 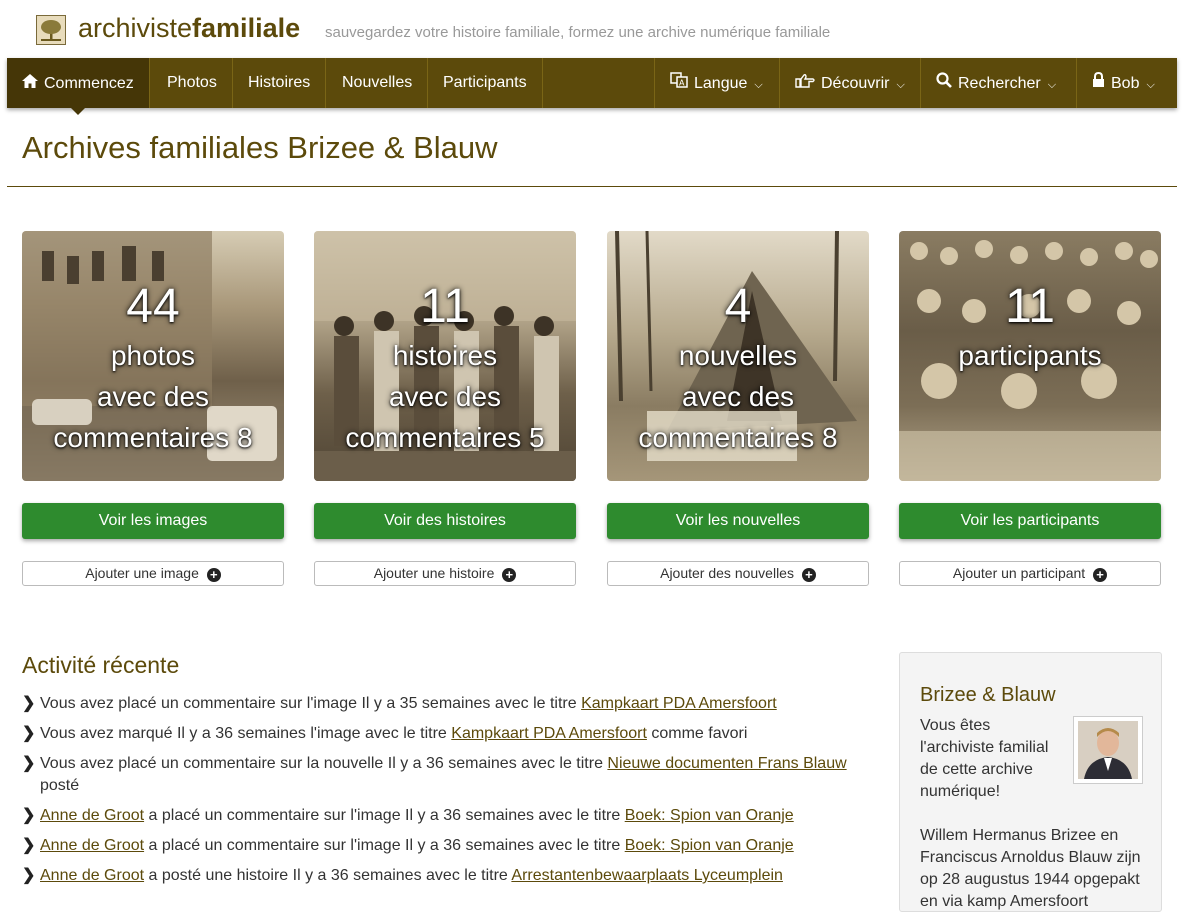 What do you see at coordinates (445, 306) in the screenshot?
I see `count-histoires: 11` at bounding box center [445, 306].